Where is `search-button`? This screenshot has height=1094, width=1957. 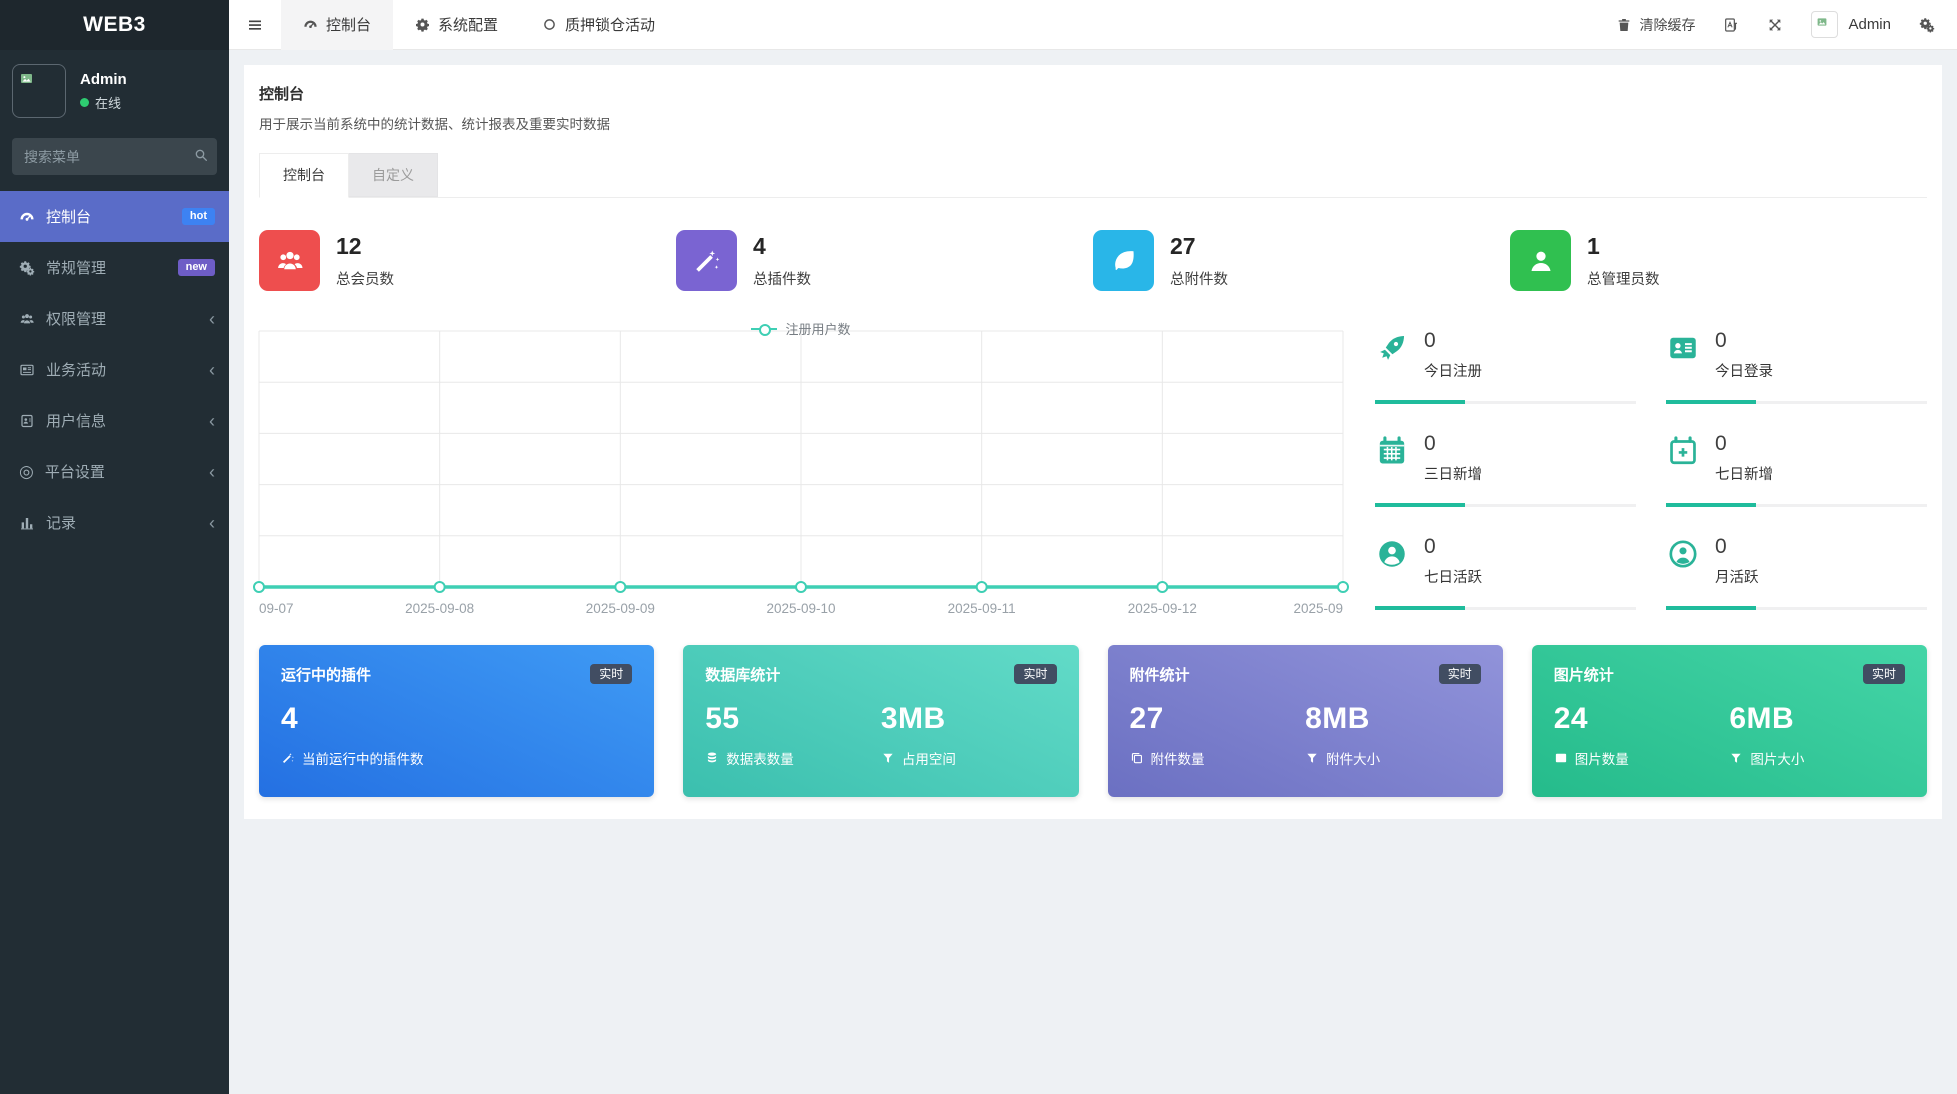 search-button is located at coordinates (201, 156).